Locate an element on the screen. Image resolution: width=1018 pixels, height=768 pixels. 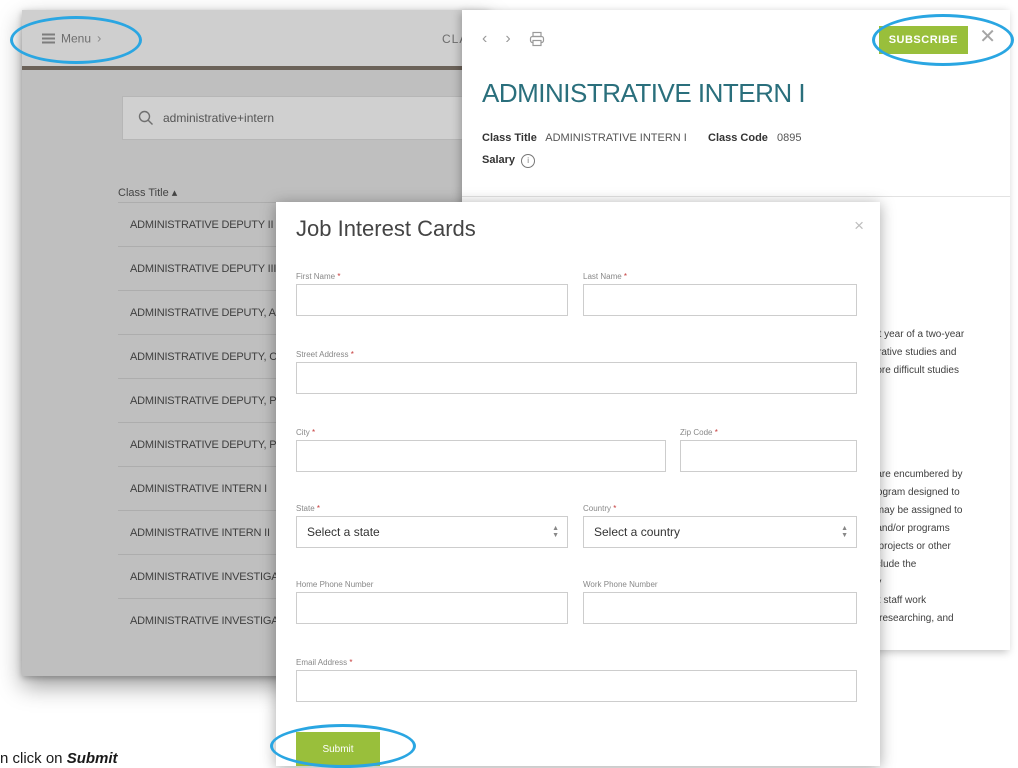
email-label-text: Email Address is located at coordinates (322, 662).